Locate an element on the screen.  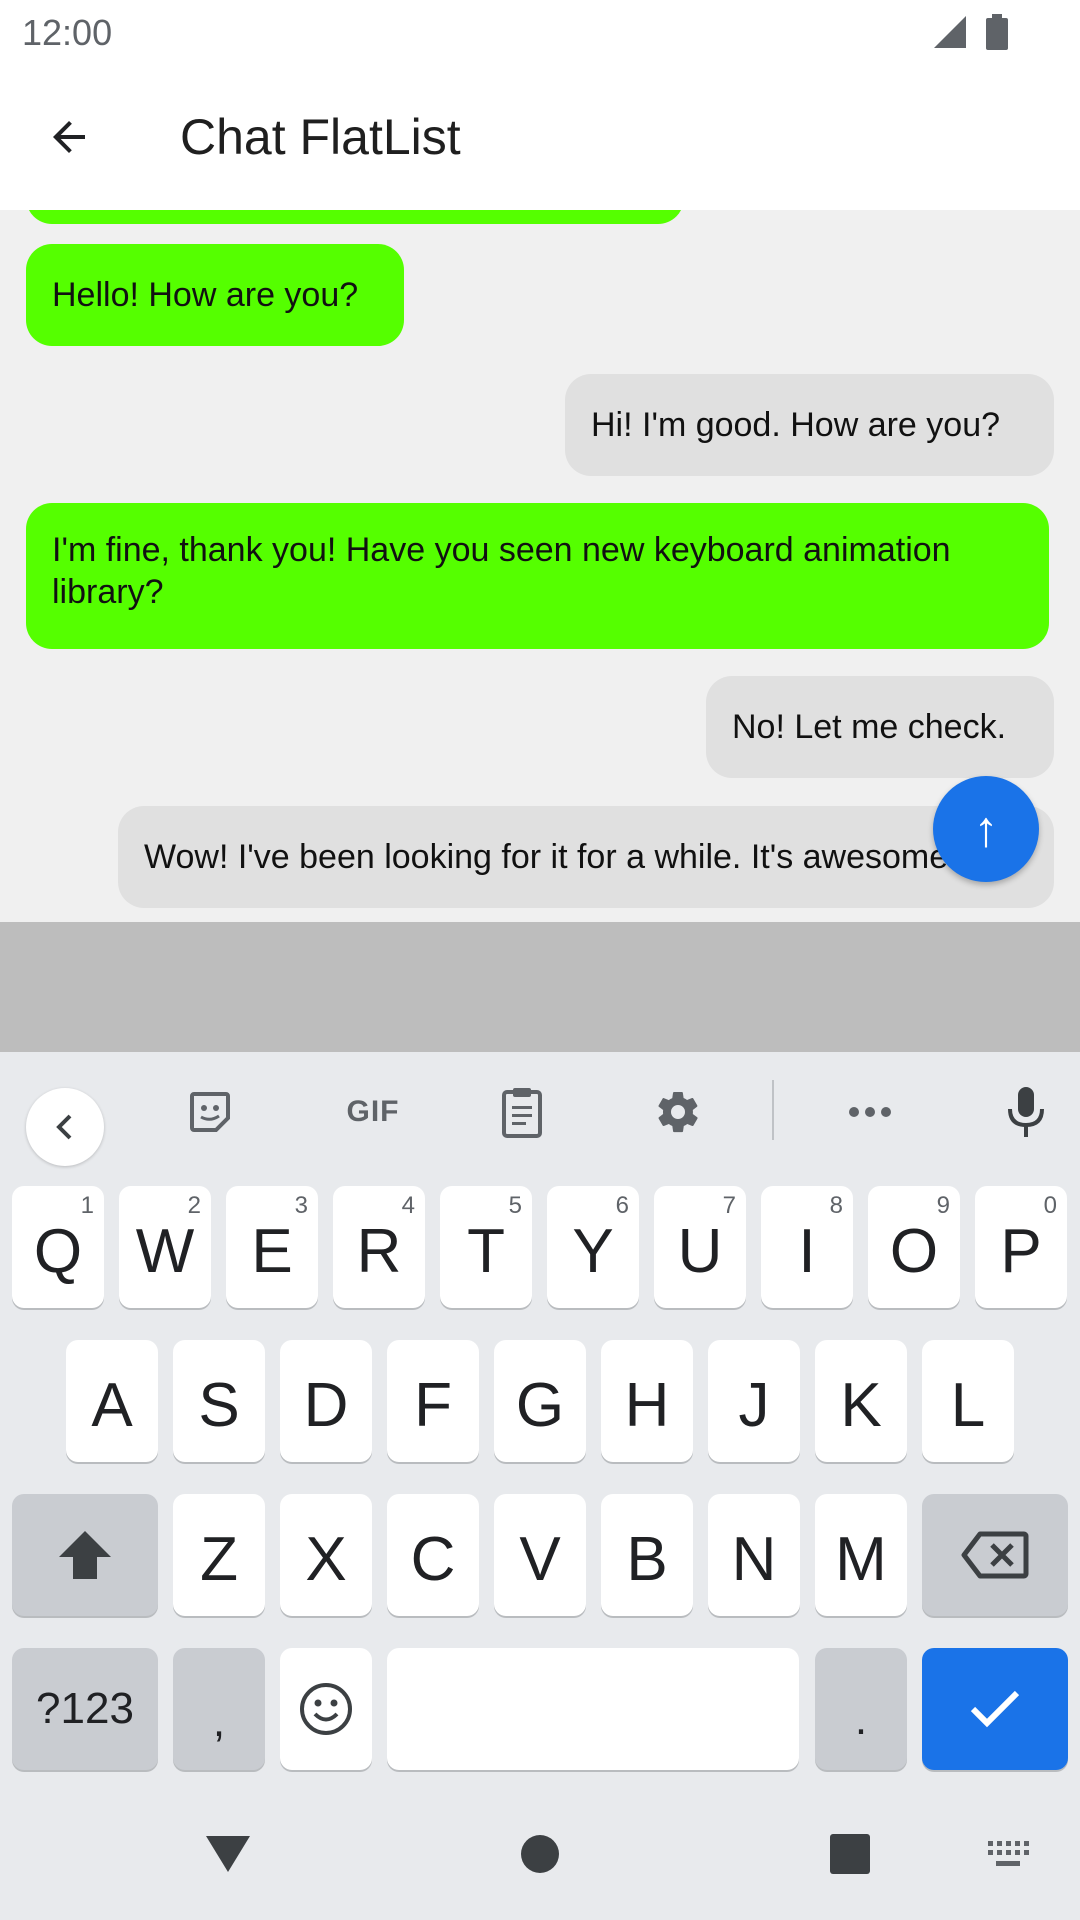
key-a: A is located at coordinates (112, 1401).